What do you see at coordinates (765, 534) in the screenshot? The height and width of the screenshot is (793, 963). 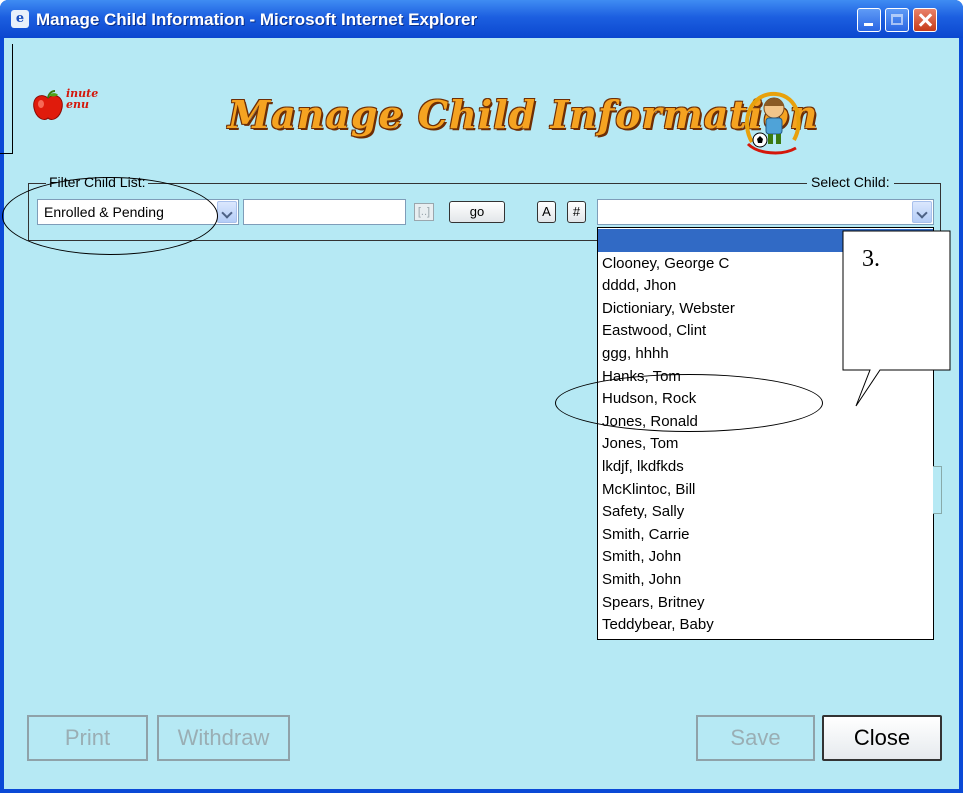 I see `child-option: Smith, Carrie` at bounding box center [765, 534].